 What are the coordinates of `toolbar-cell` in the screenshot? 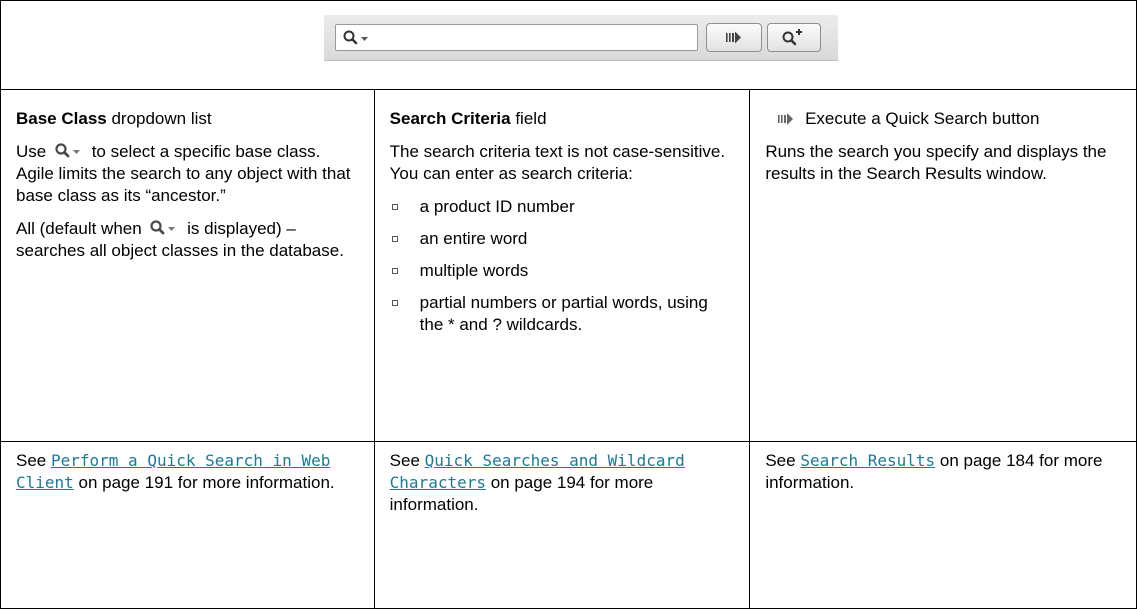 It's located at (568, 45).